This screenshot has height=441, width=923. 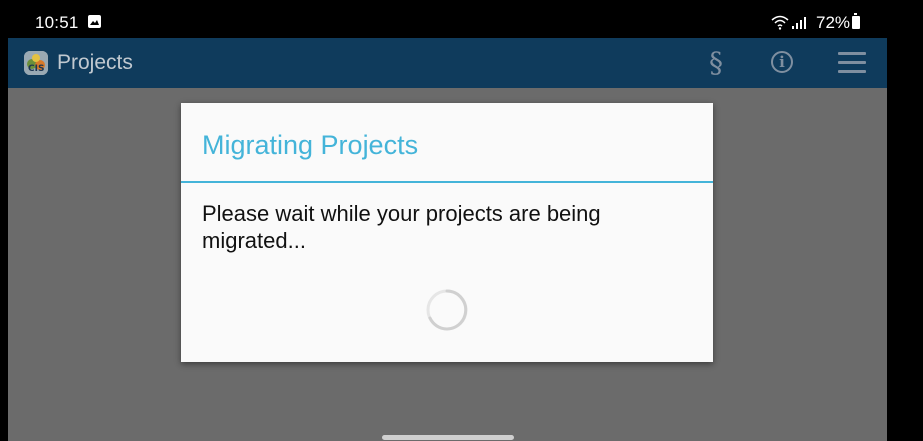 I want to click on navigation-bar, so click(x=447, y=435).